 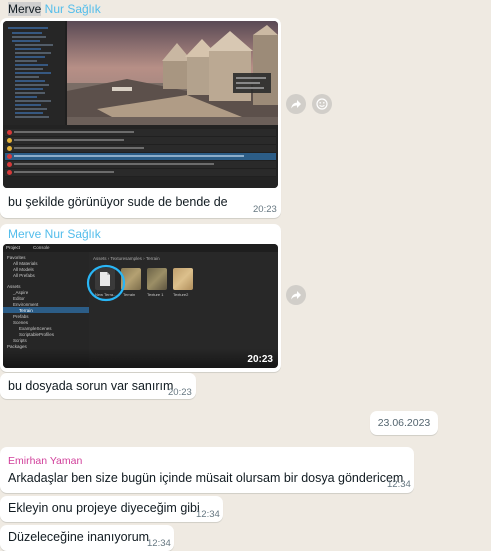 I want to click on message-time-4: 12:34, so click(x=208, y=514).